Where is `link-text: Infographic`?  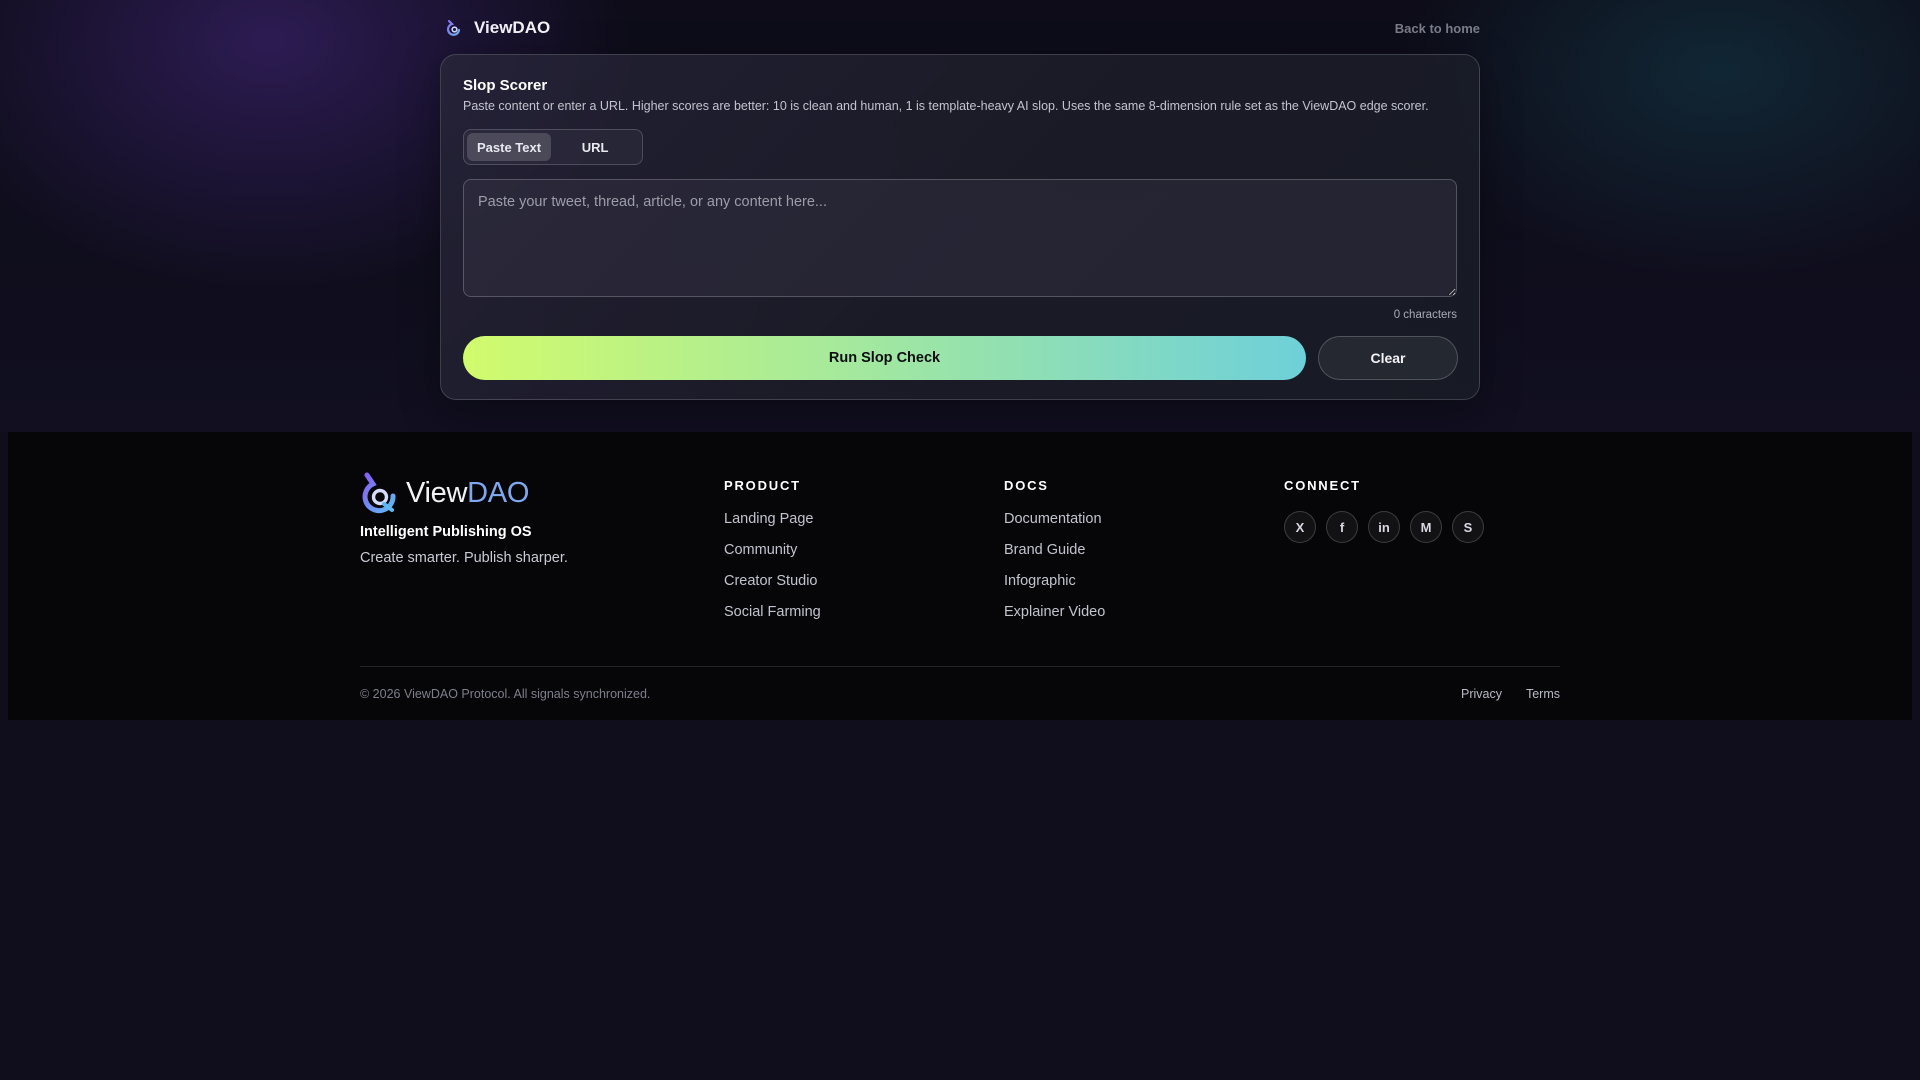
link-text: Infographic is located at coordinates (1040, 581).